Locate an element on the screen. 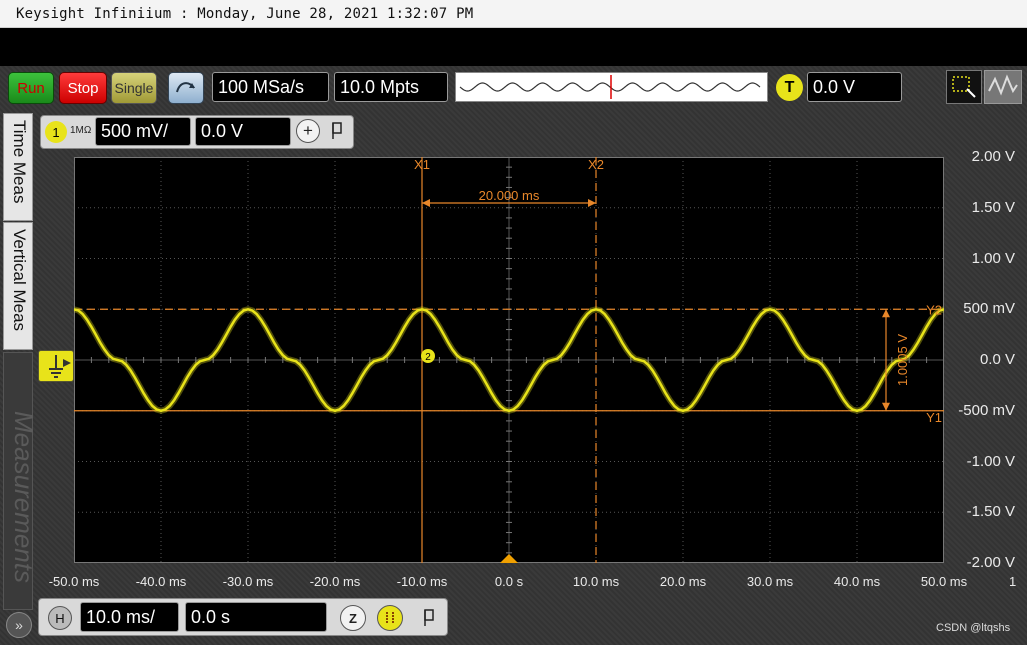 The width and height of the screenshot is (1027, 645). bars-icon is located at coordinates (390, 618).